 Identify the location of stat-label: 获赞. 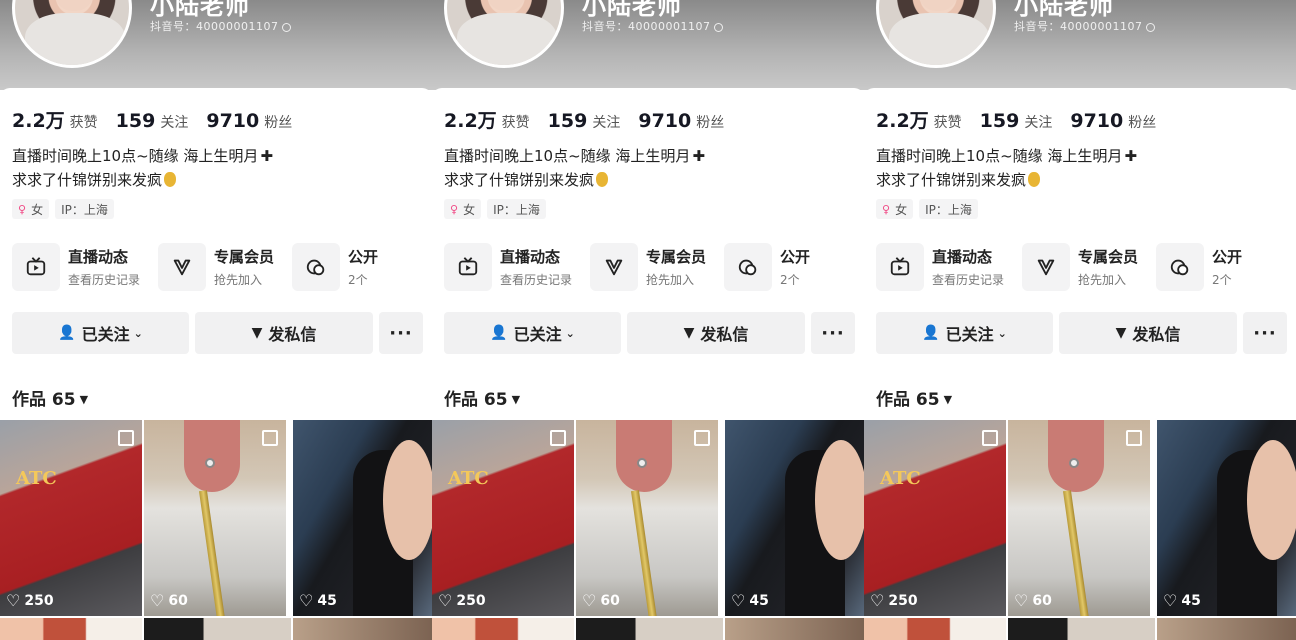
(83, 123).